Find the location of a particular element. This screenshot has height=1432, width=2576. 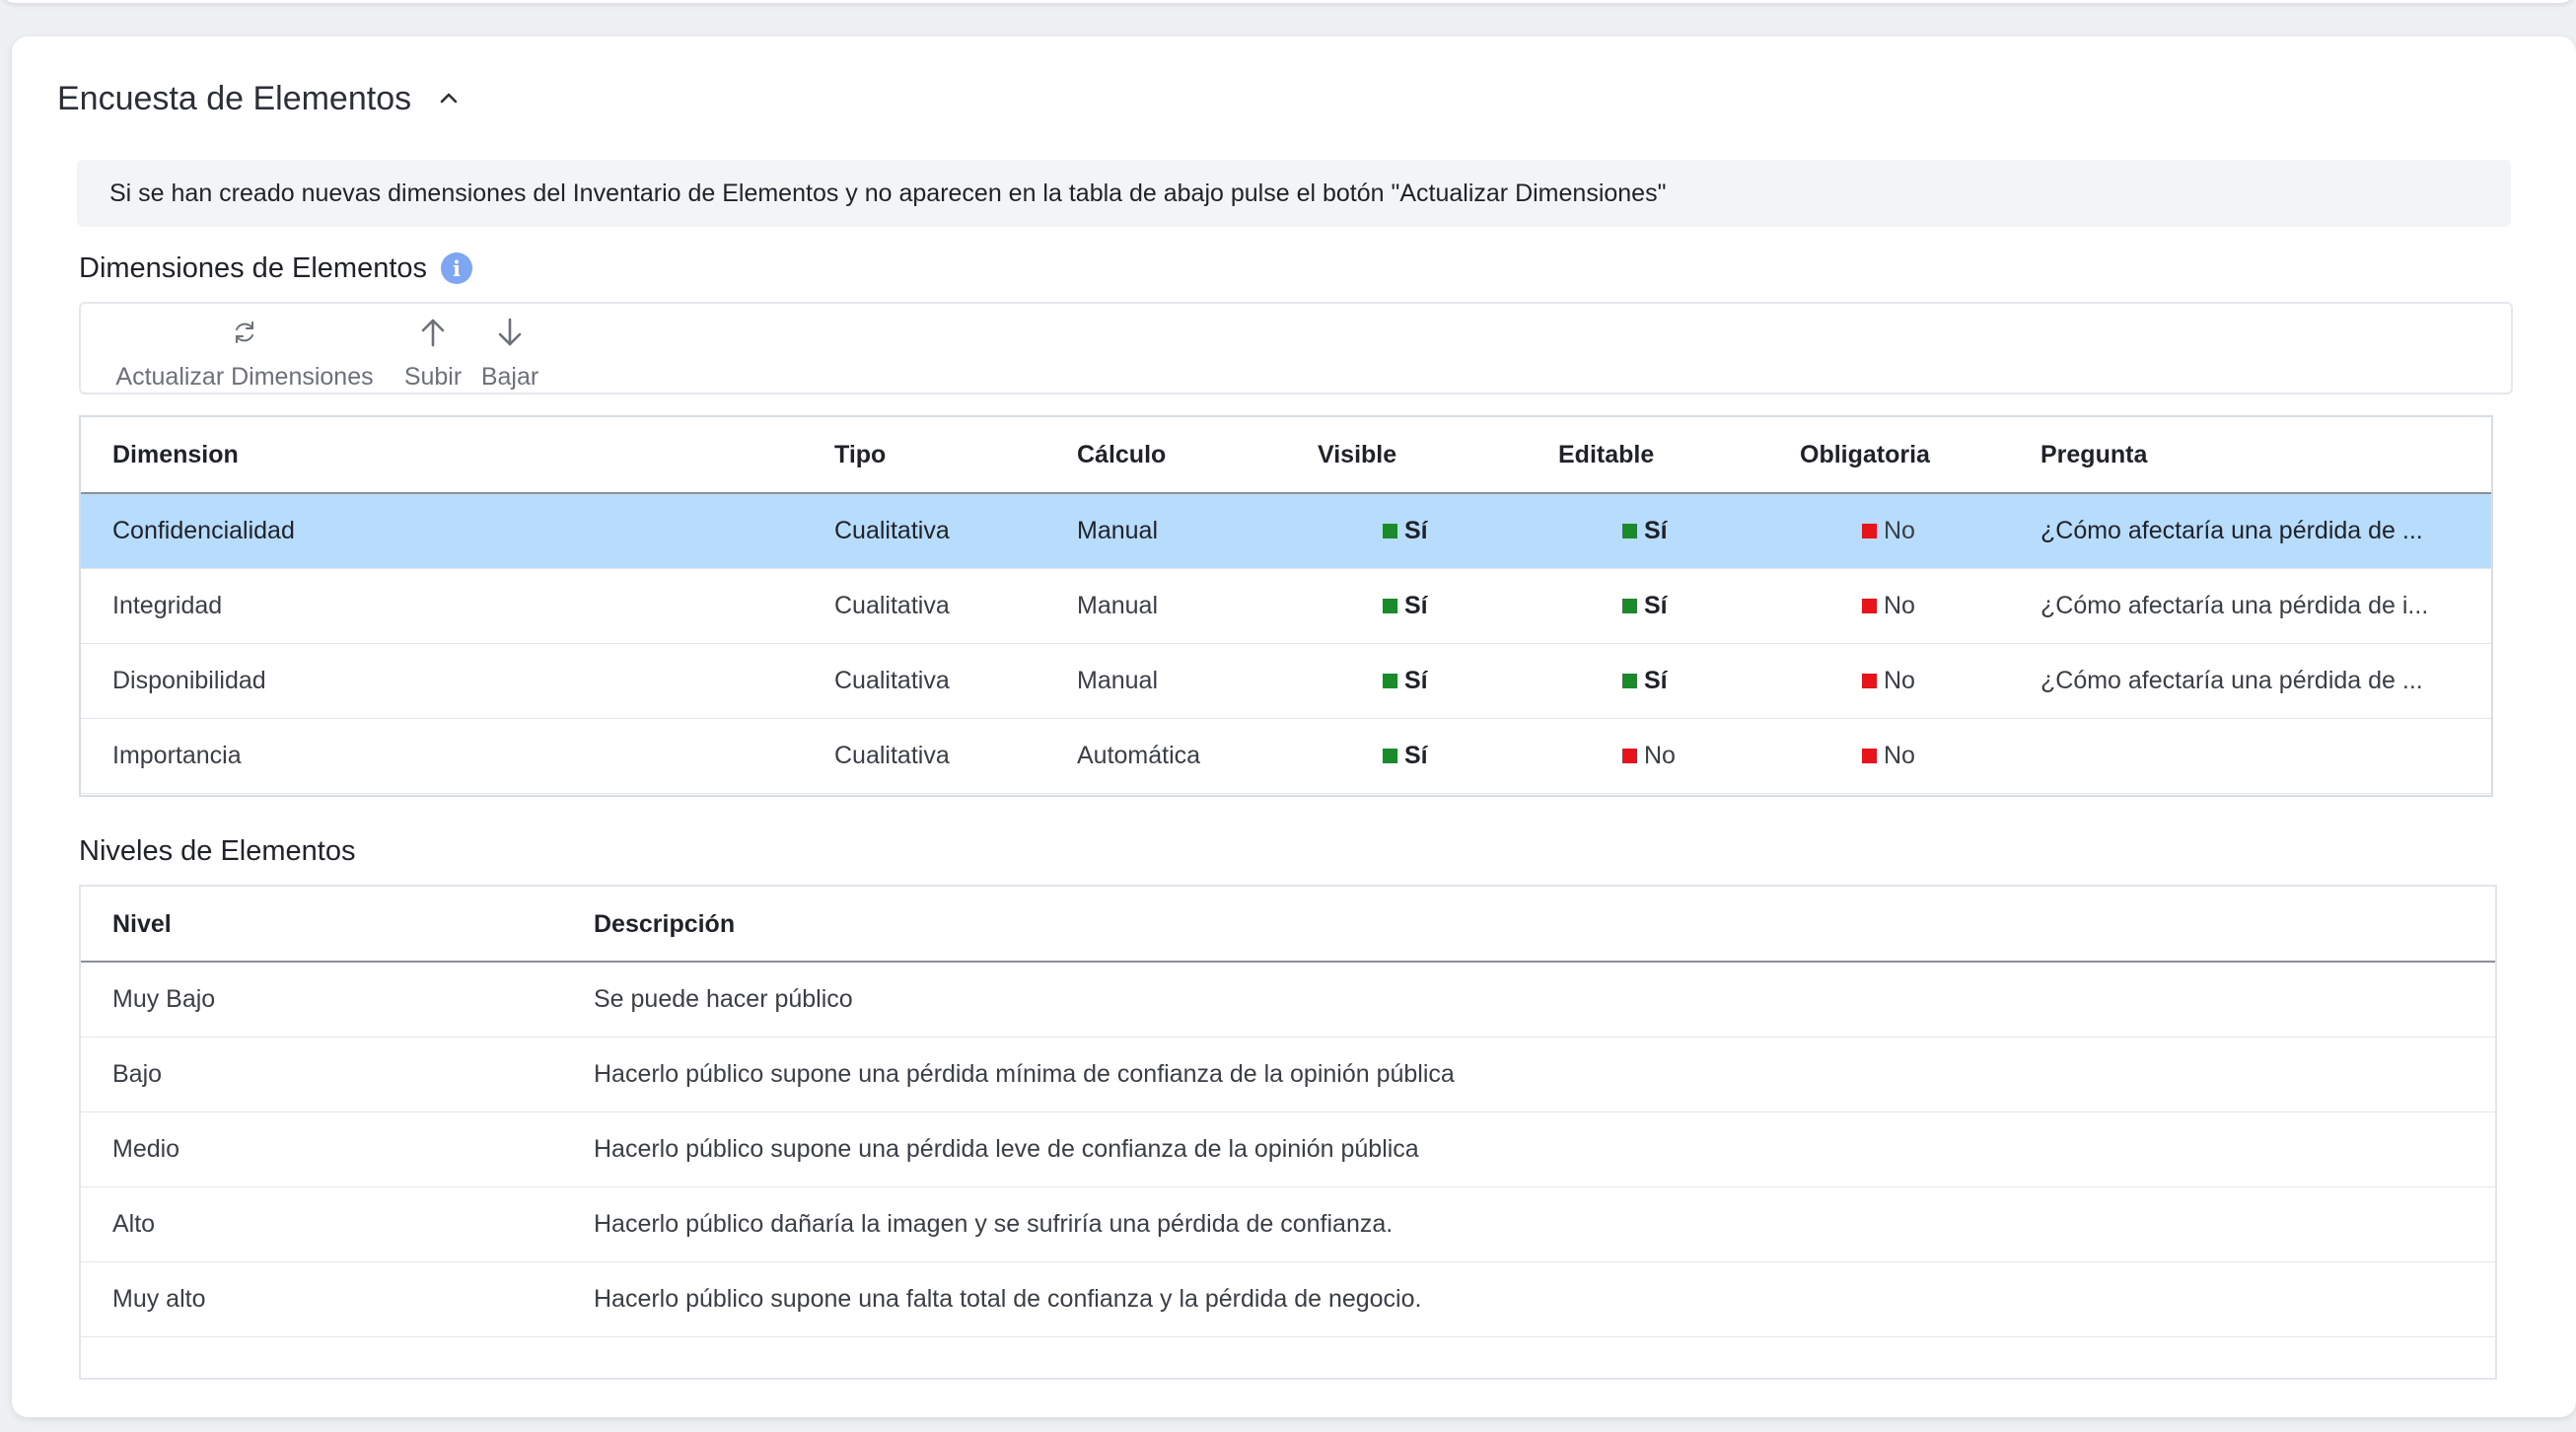

nivel-cell: Medio is located at coordinates (146, 1149).